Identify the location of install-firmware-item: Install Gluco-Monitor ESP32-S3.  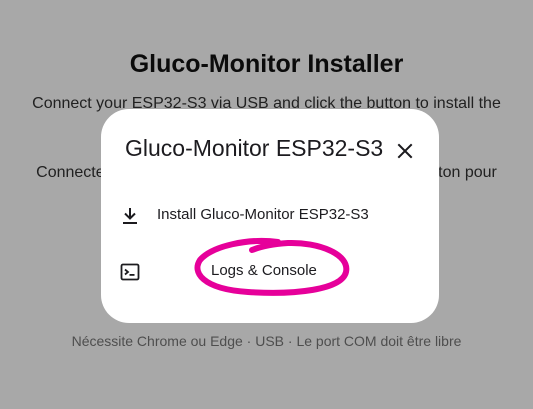
(270, 216).